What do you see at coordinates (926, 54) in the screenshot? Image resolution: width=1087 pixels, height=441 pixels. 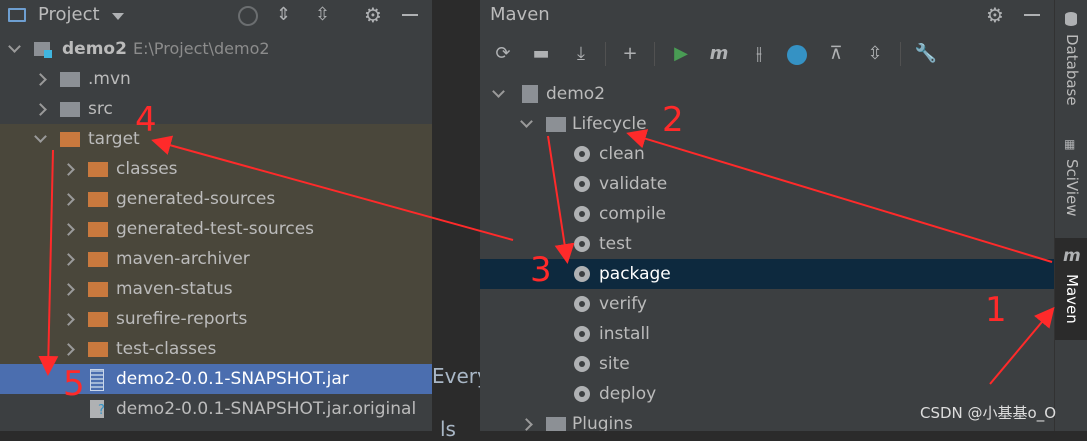 I see `wrench-icon: 🔧` at bounding box center [926, 54].